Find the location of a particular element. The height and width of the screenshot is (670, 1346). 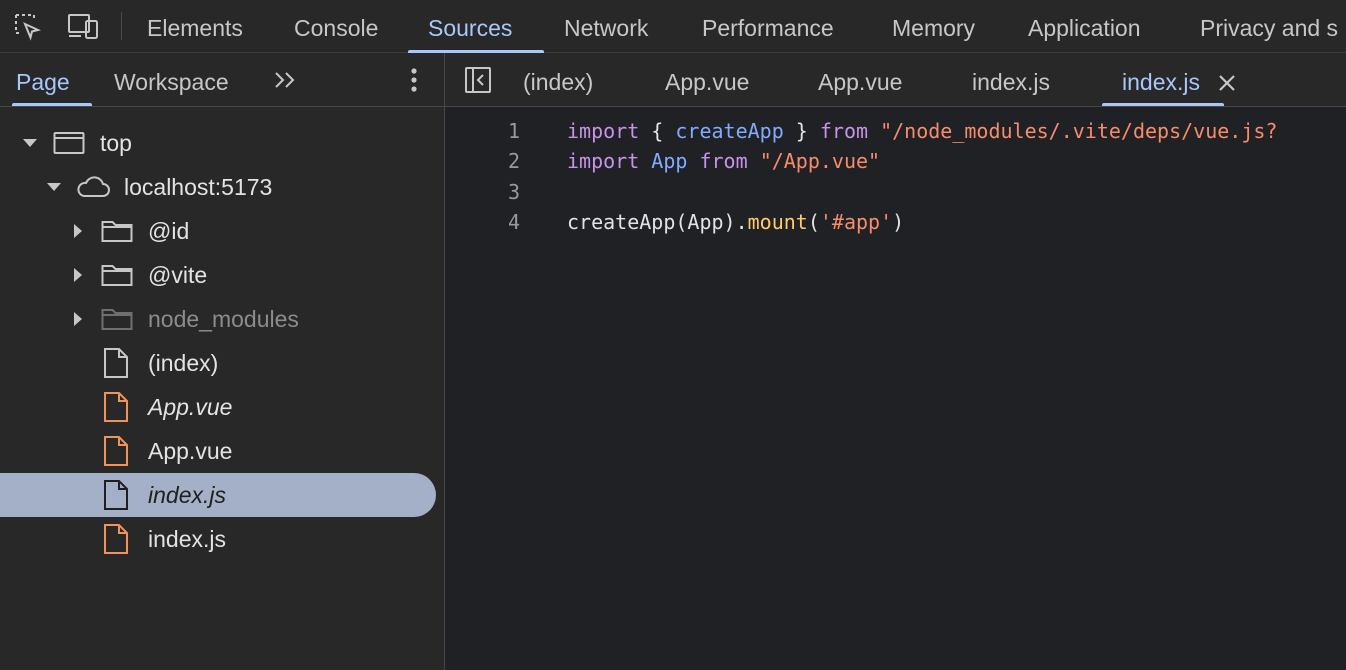

line-number: 1 is located at coordinates (513, 131).